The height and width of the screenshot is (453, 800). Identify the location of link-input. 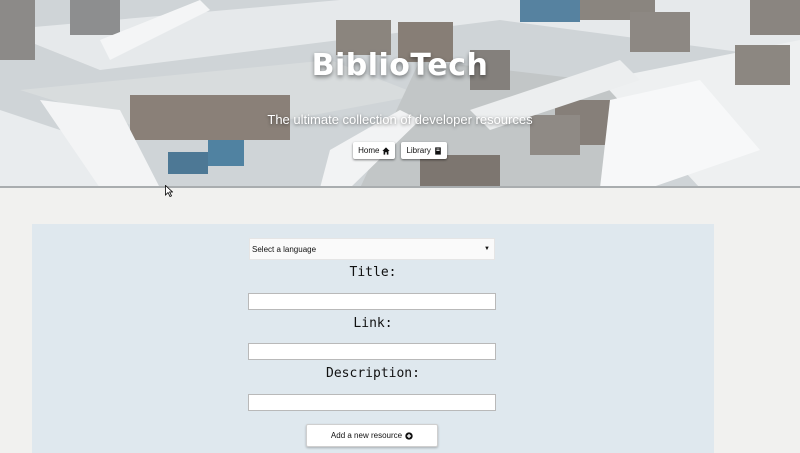
(372, 351).